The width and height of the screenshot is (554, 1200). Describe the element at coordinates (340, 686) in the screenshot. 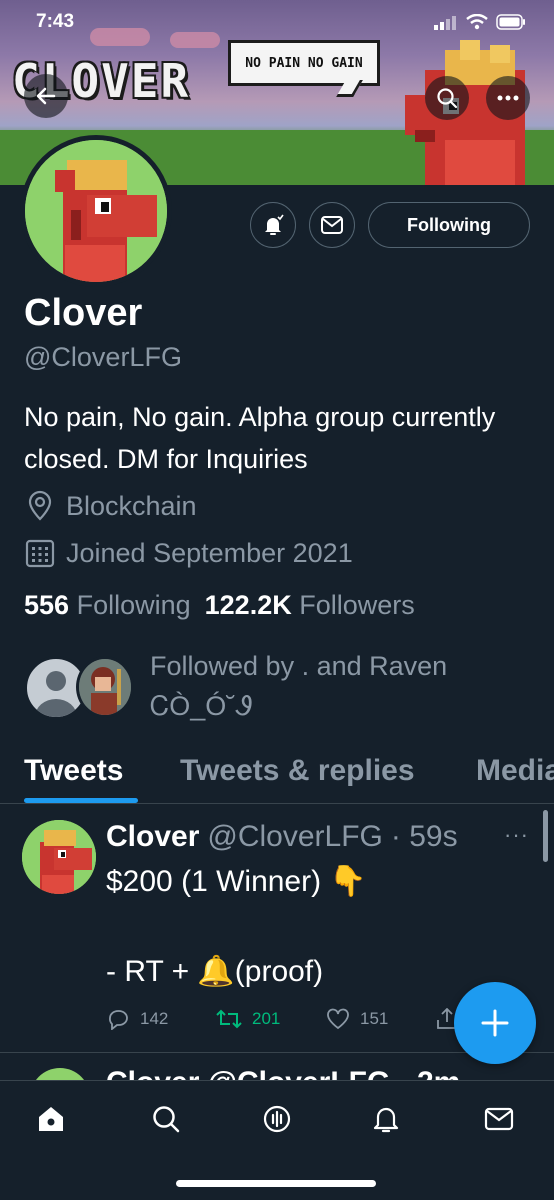

I see `followed-by-text: Followed by . and Raven ᏟÒ_Ó˘Ꮽ` at that location.